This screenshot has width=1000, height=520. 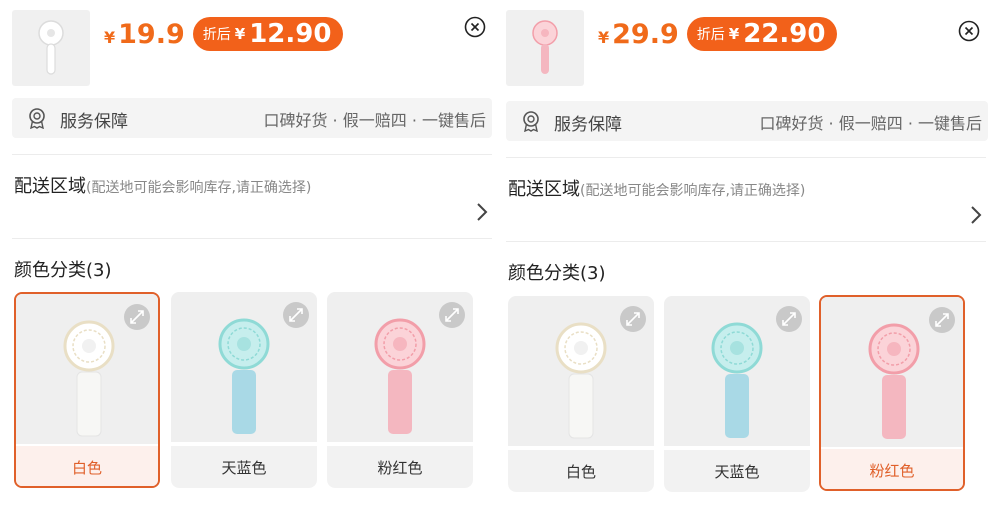 What do you see at coordinates (151, 34) in the screenshot?
I see `original-price-value: 19.9` at bounding box center [151, 34].